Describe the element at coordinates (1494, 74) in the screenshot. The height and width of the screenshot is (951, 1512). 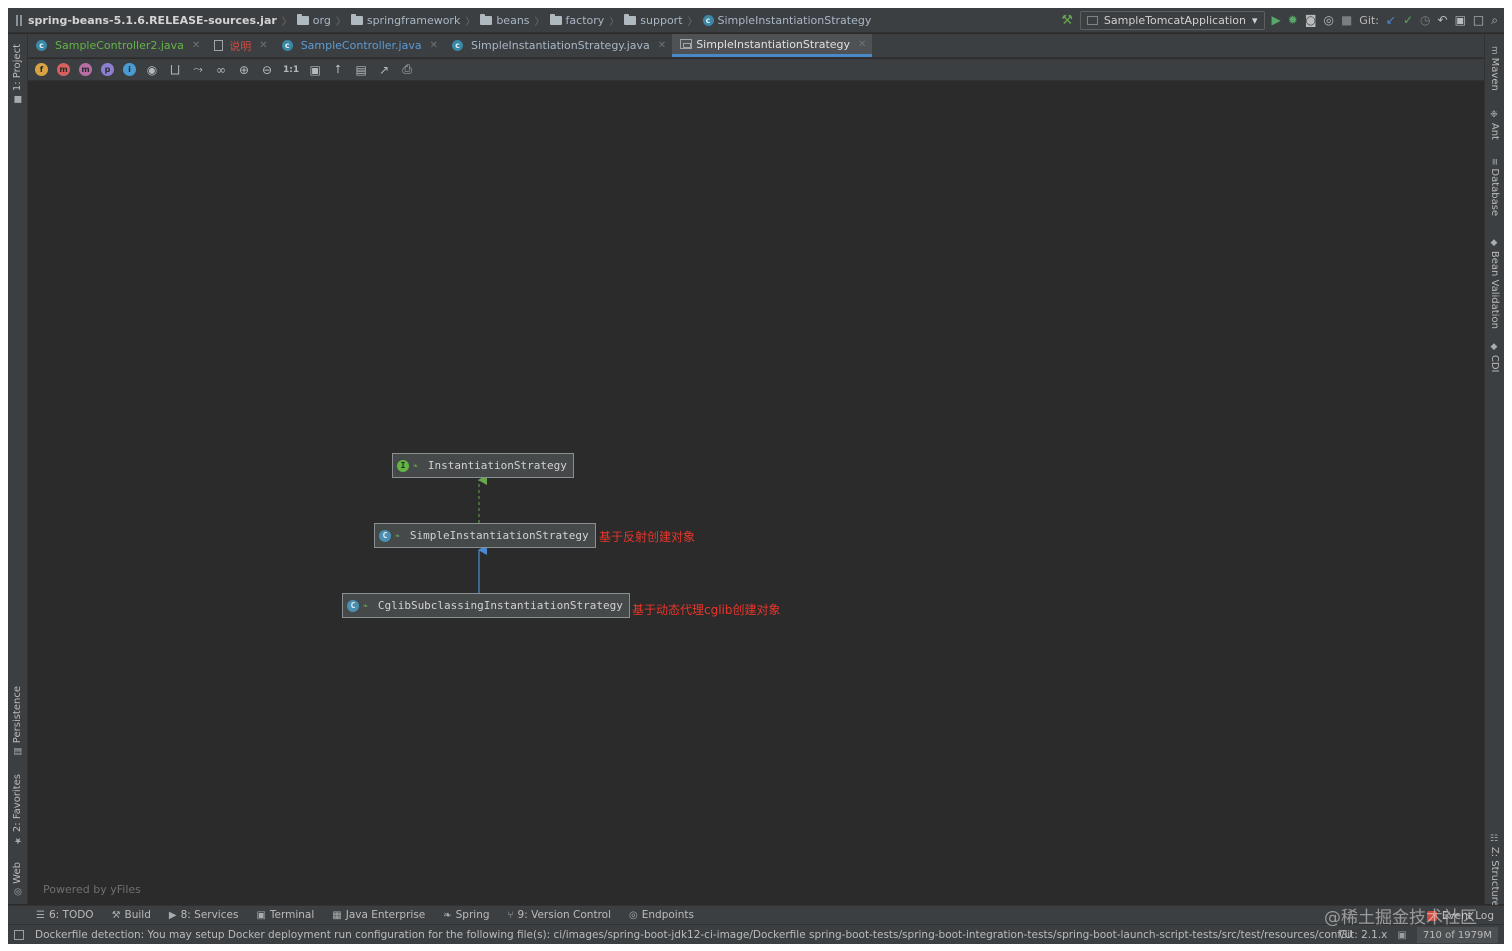
I see `maven-tool-label: Maven` at that location.